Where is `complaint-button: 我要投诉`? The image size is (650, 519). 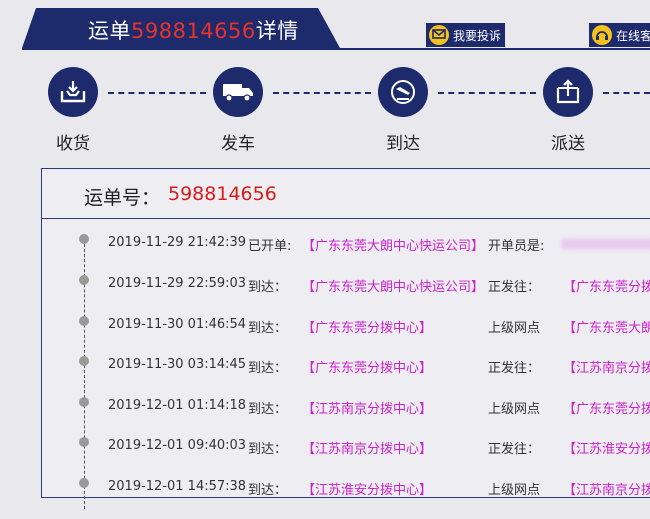 complaint-button: 我要投诉 is located at coordinates (466, 35).